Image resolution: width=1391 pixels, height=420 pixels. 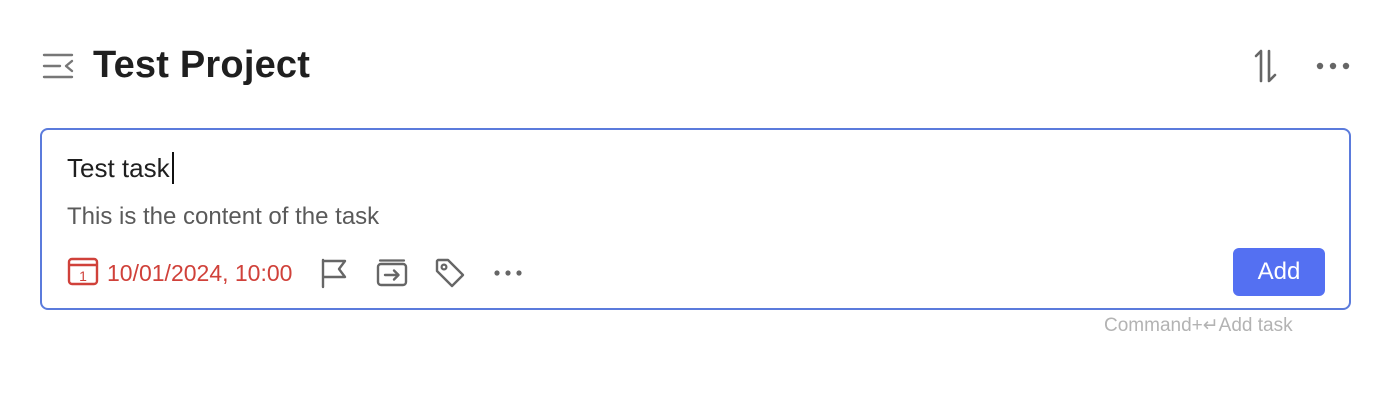 What do you see at coordinates (334, 273) in the screenshot?
I see `flag-icon` at bounding box center [334, 273].